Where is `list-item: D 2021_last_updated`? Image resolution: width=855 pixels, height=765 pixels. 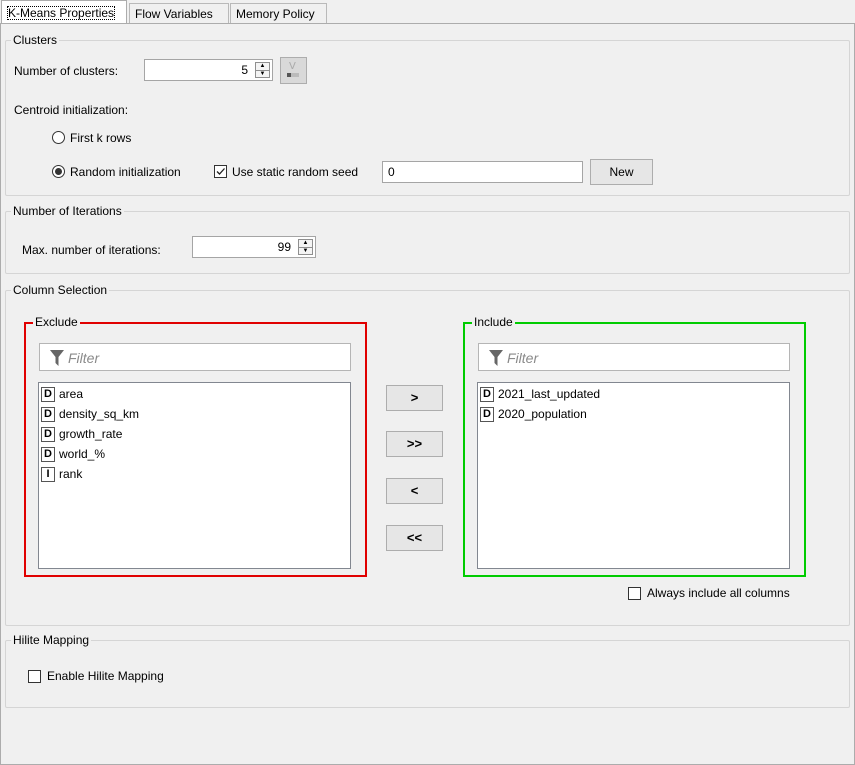
list-item: D 2021_last_updated is located at coordinates (633, 395).